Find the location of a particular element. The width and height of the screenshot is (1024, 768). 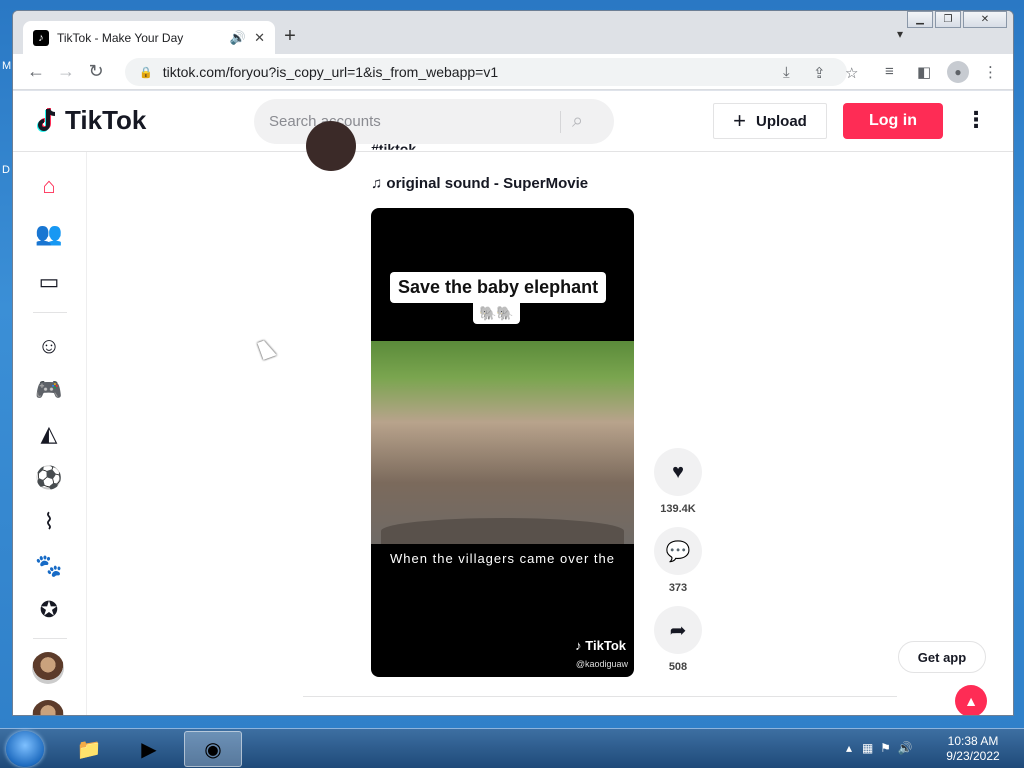

tiktok-logo: TikTok is located at coordinates (90, 120).